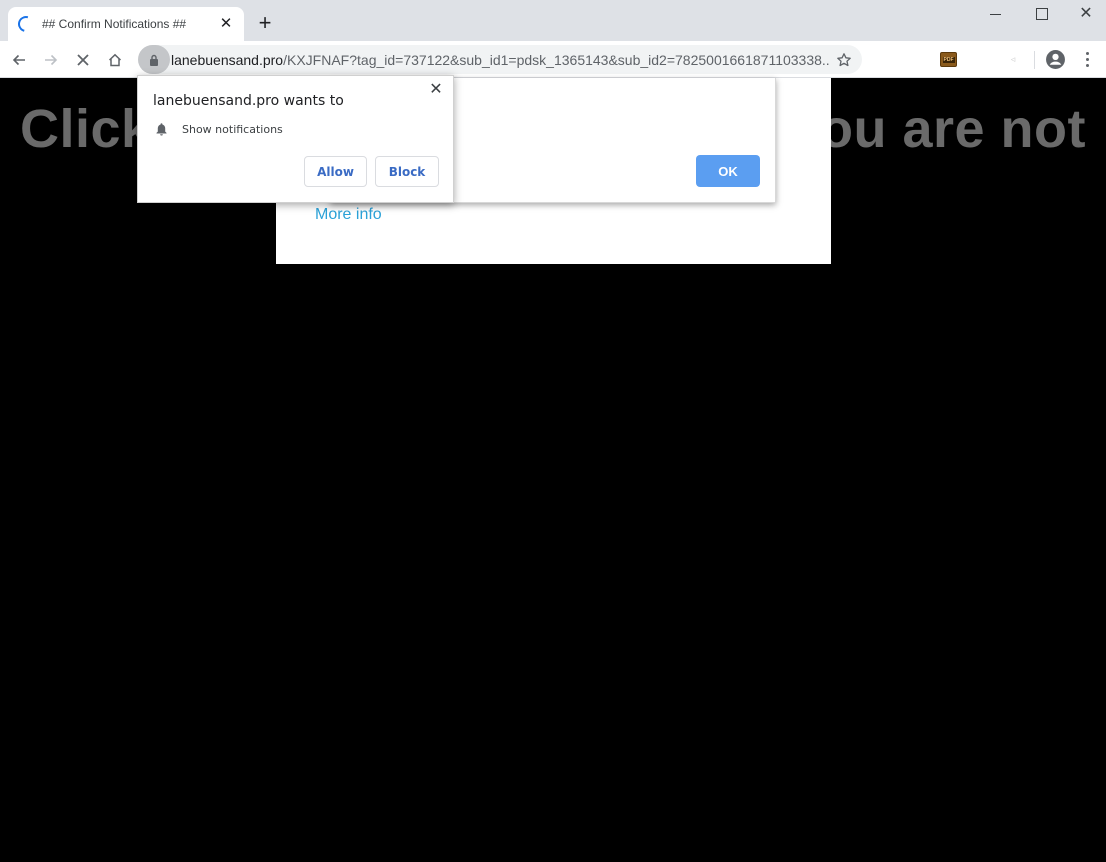 The image size is (1106, 862). I want to click on star-icon, so click(844, 59).